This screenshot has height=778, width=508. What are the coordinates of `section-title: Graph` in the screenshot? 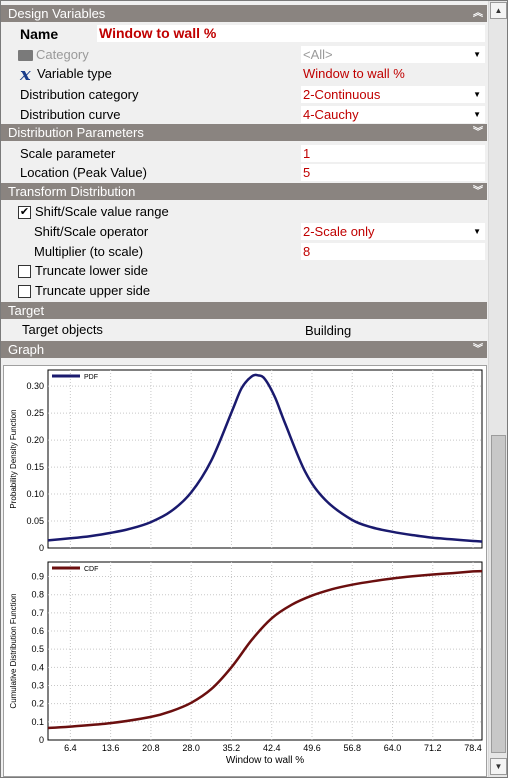 It's located at (26, 349).